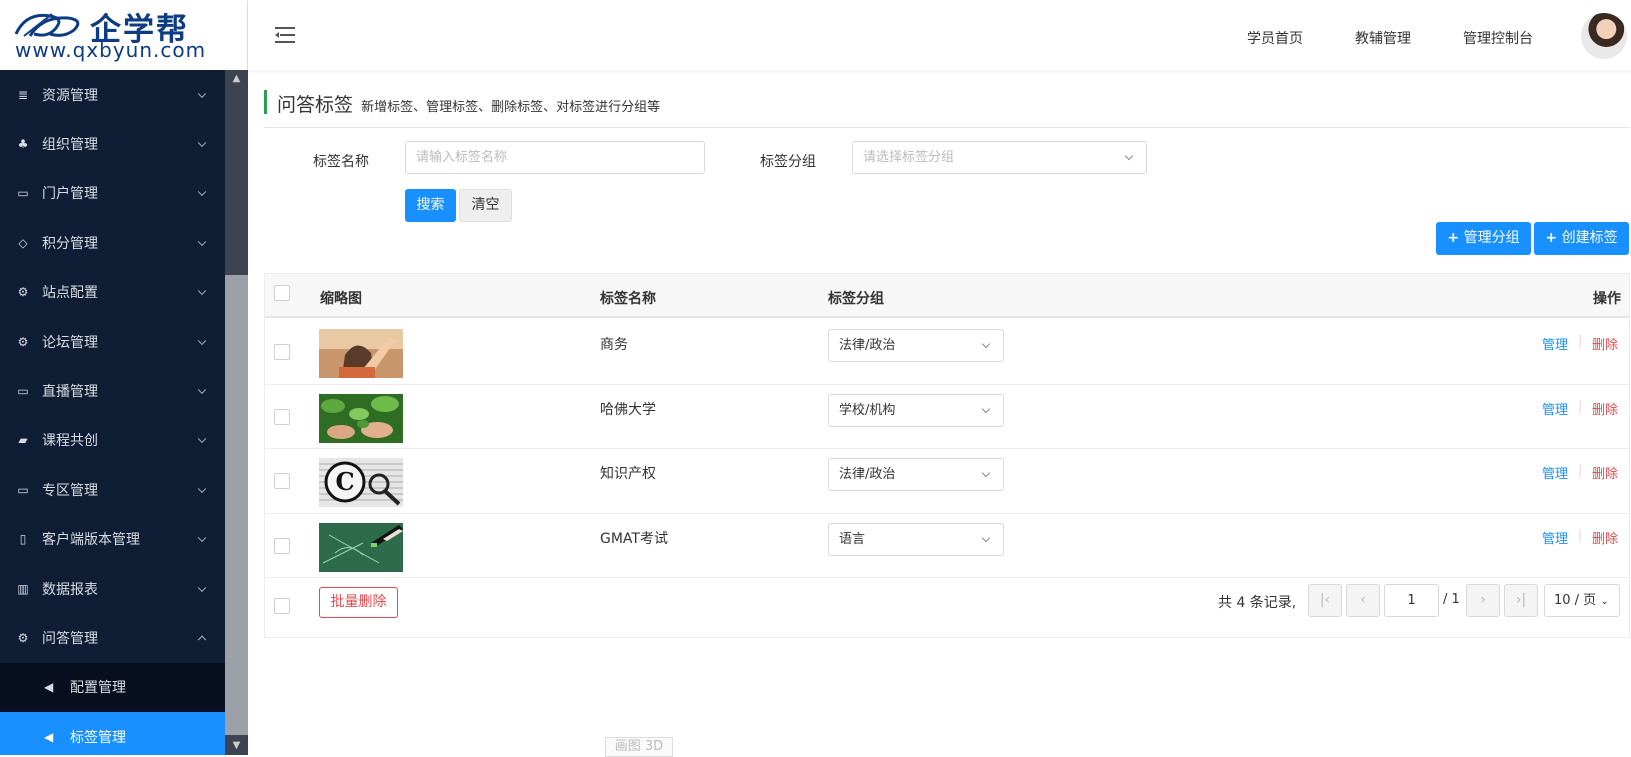  Describe the element at coordinates (1383, 38) in the screenshot. I see `nav-teaching-management: 教辅管理` at that location.